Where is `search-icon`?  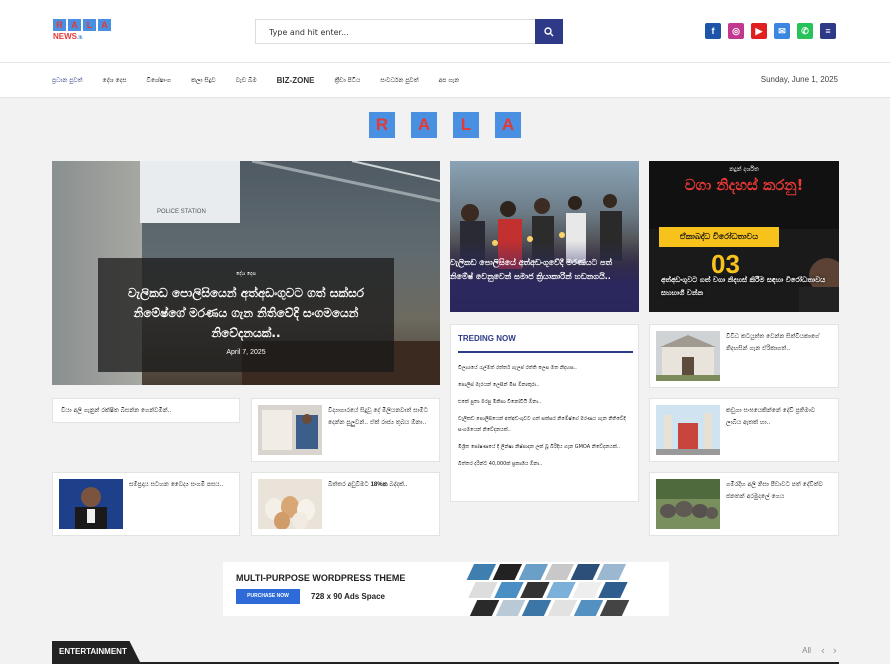 search-icon is located at coordinates (549, 31).